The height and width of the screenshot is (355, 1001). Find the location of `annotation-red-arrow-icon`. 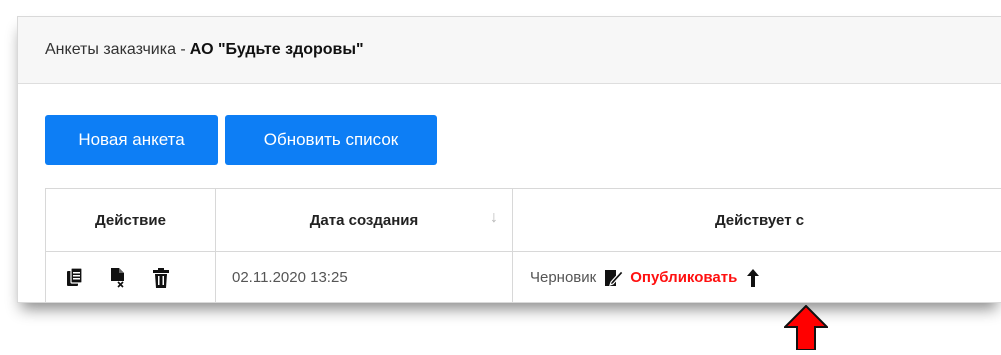

annotation-red-arrow-icon is located at coordinates (806, 329).